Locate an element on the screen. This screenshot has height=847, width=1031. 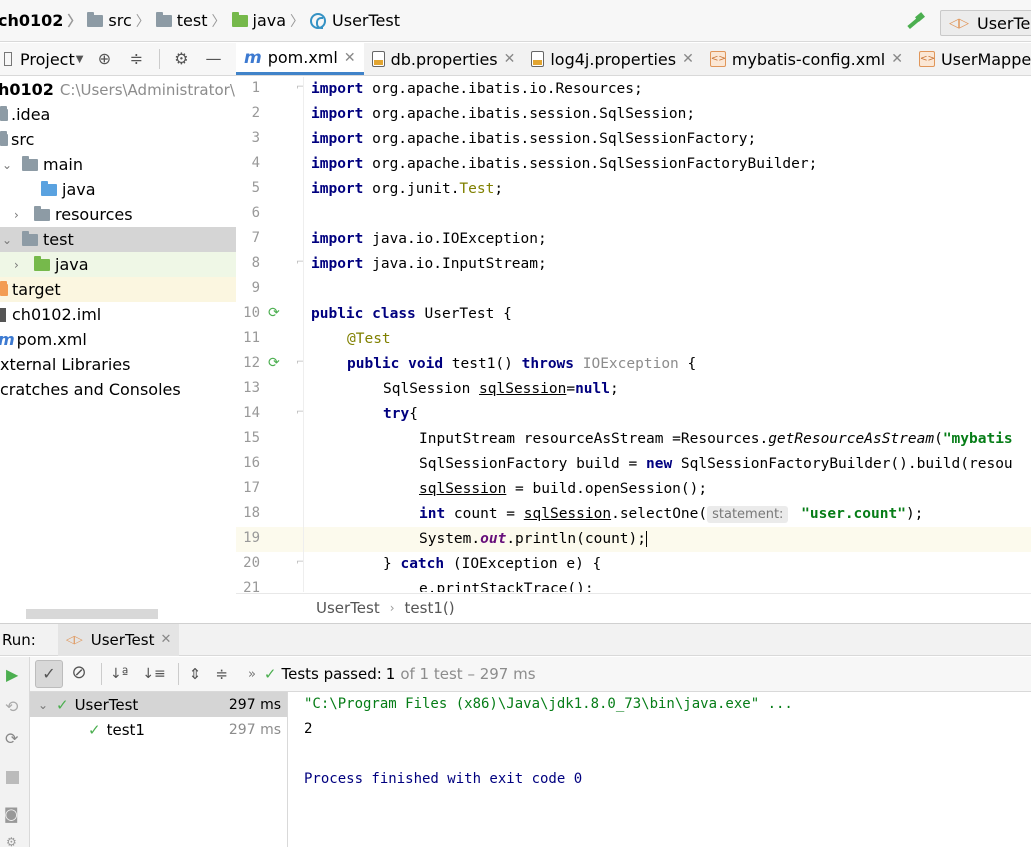
tree-item-idea: .idea is located at coordinates (118, 114).